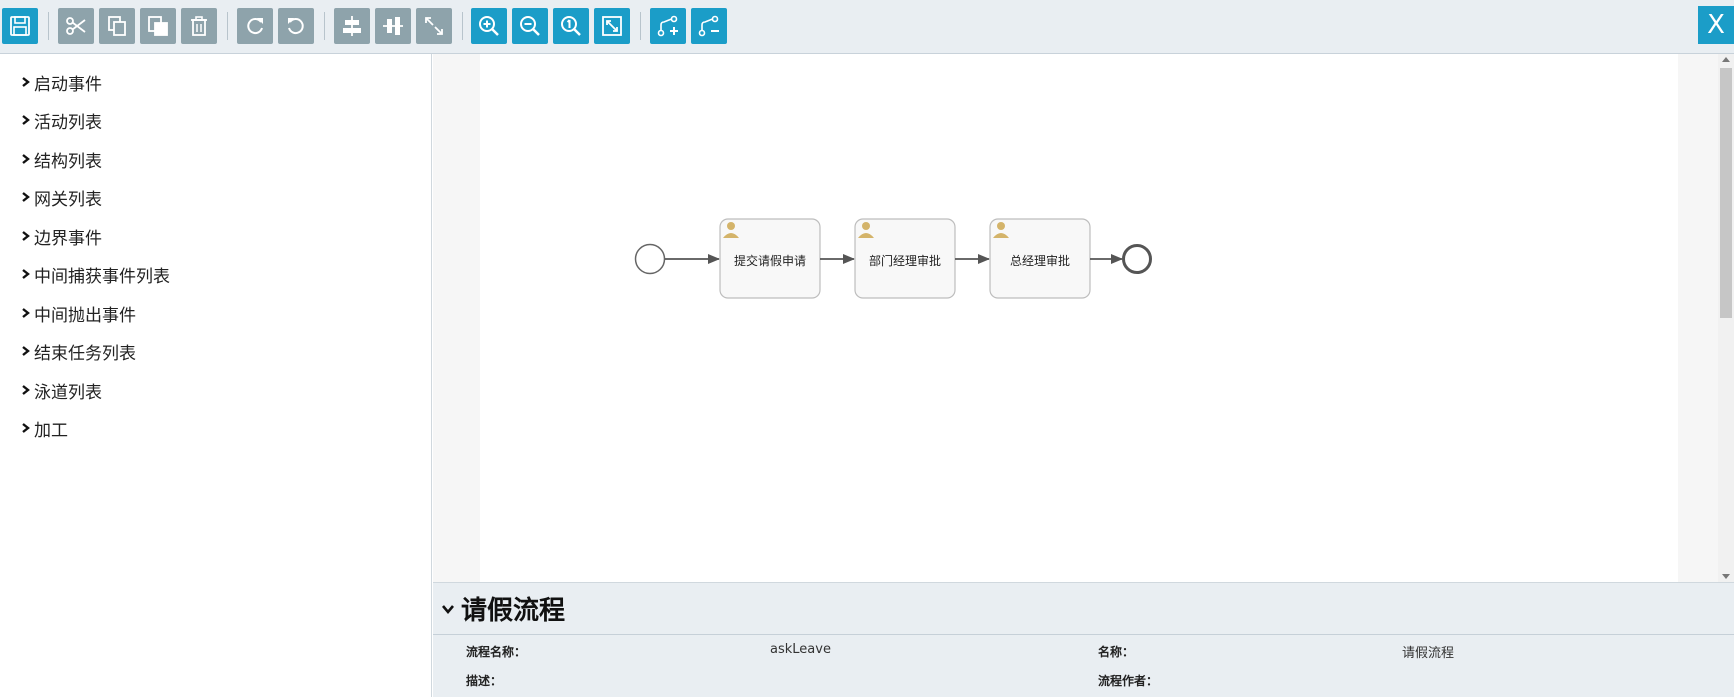 This screenshot has height=697, width=1734. I want to click on same-size-button, so click(434, 26).